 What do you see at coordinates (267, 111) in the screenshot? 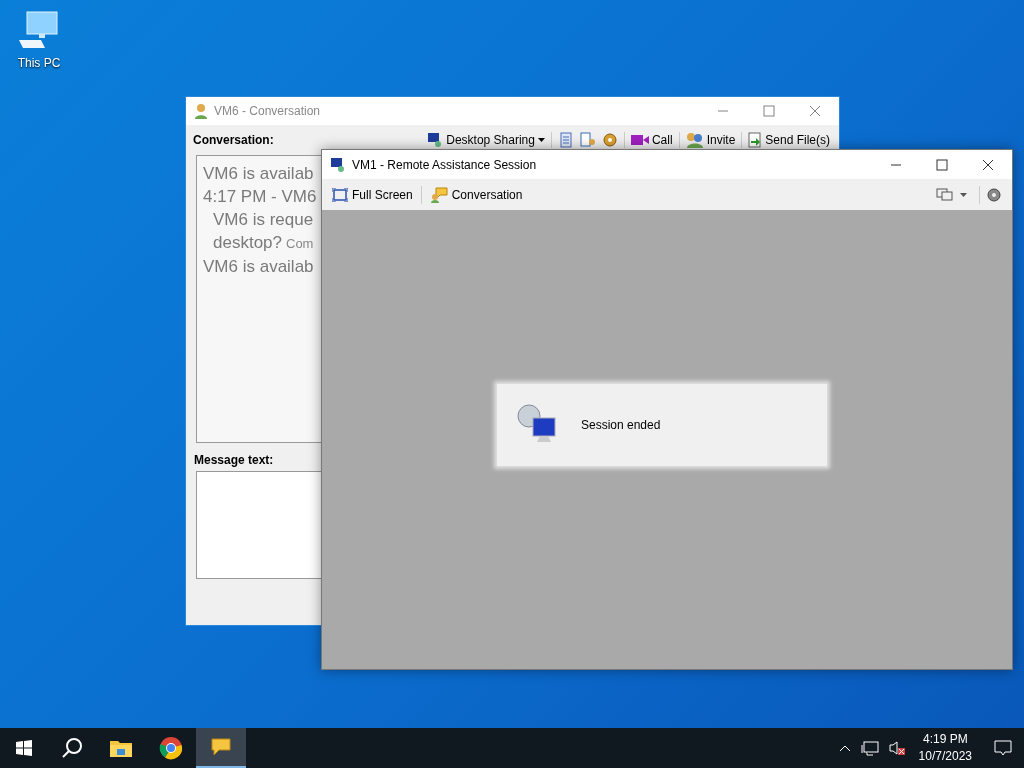
I see `window-title: VM6 - Conversation` at bounding box center [267, 111].